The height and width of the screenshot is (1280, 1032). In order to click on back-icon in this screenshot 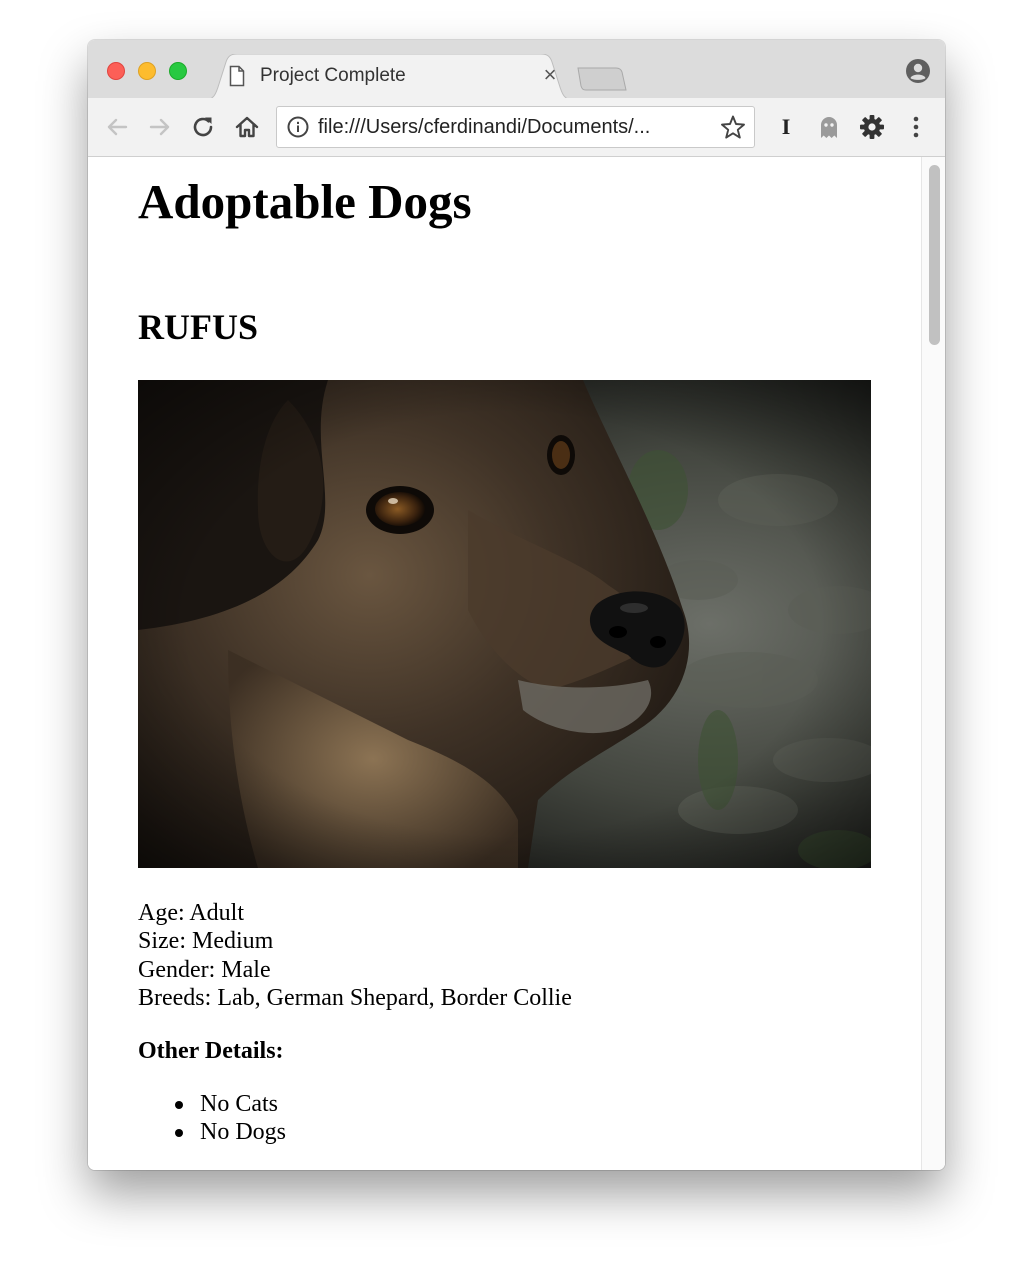, I will do `click(117, 127)`.